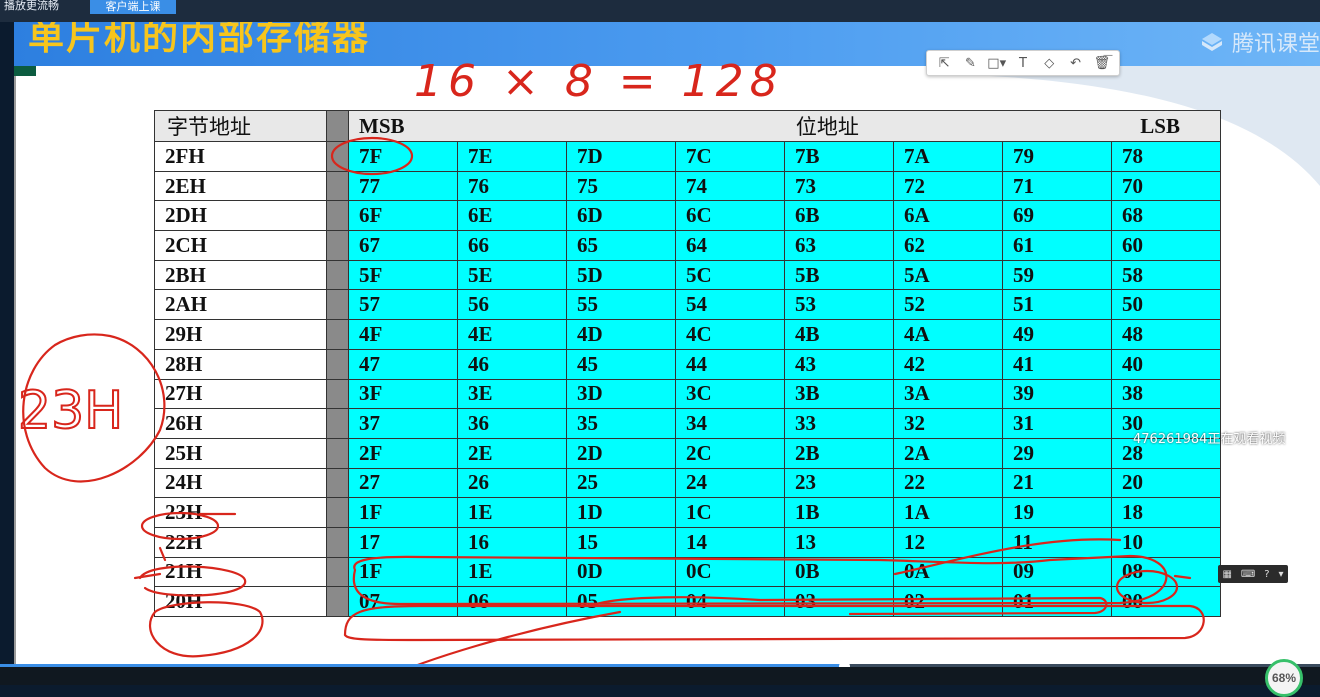 This screenshot has width=1320, height=697. Describe the element at coordinates (948, 216) in the screenshot. I see `bit-address-cell: 6A` at that location.